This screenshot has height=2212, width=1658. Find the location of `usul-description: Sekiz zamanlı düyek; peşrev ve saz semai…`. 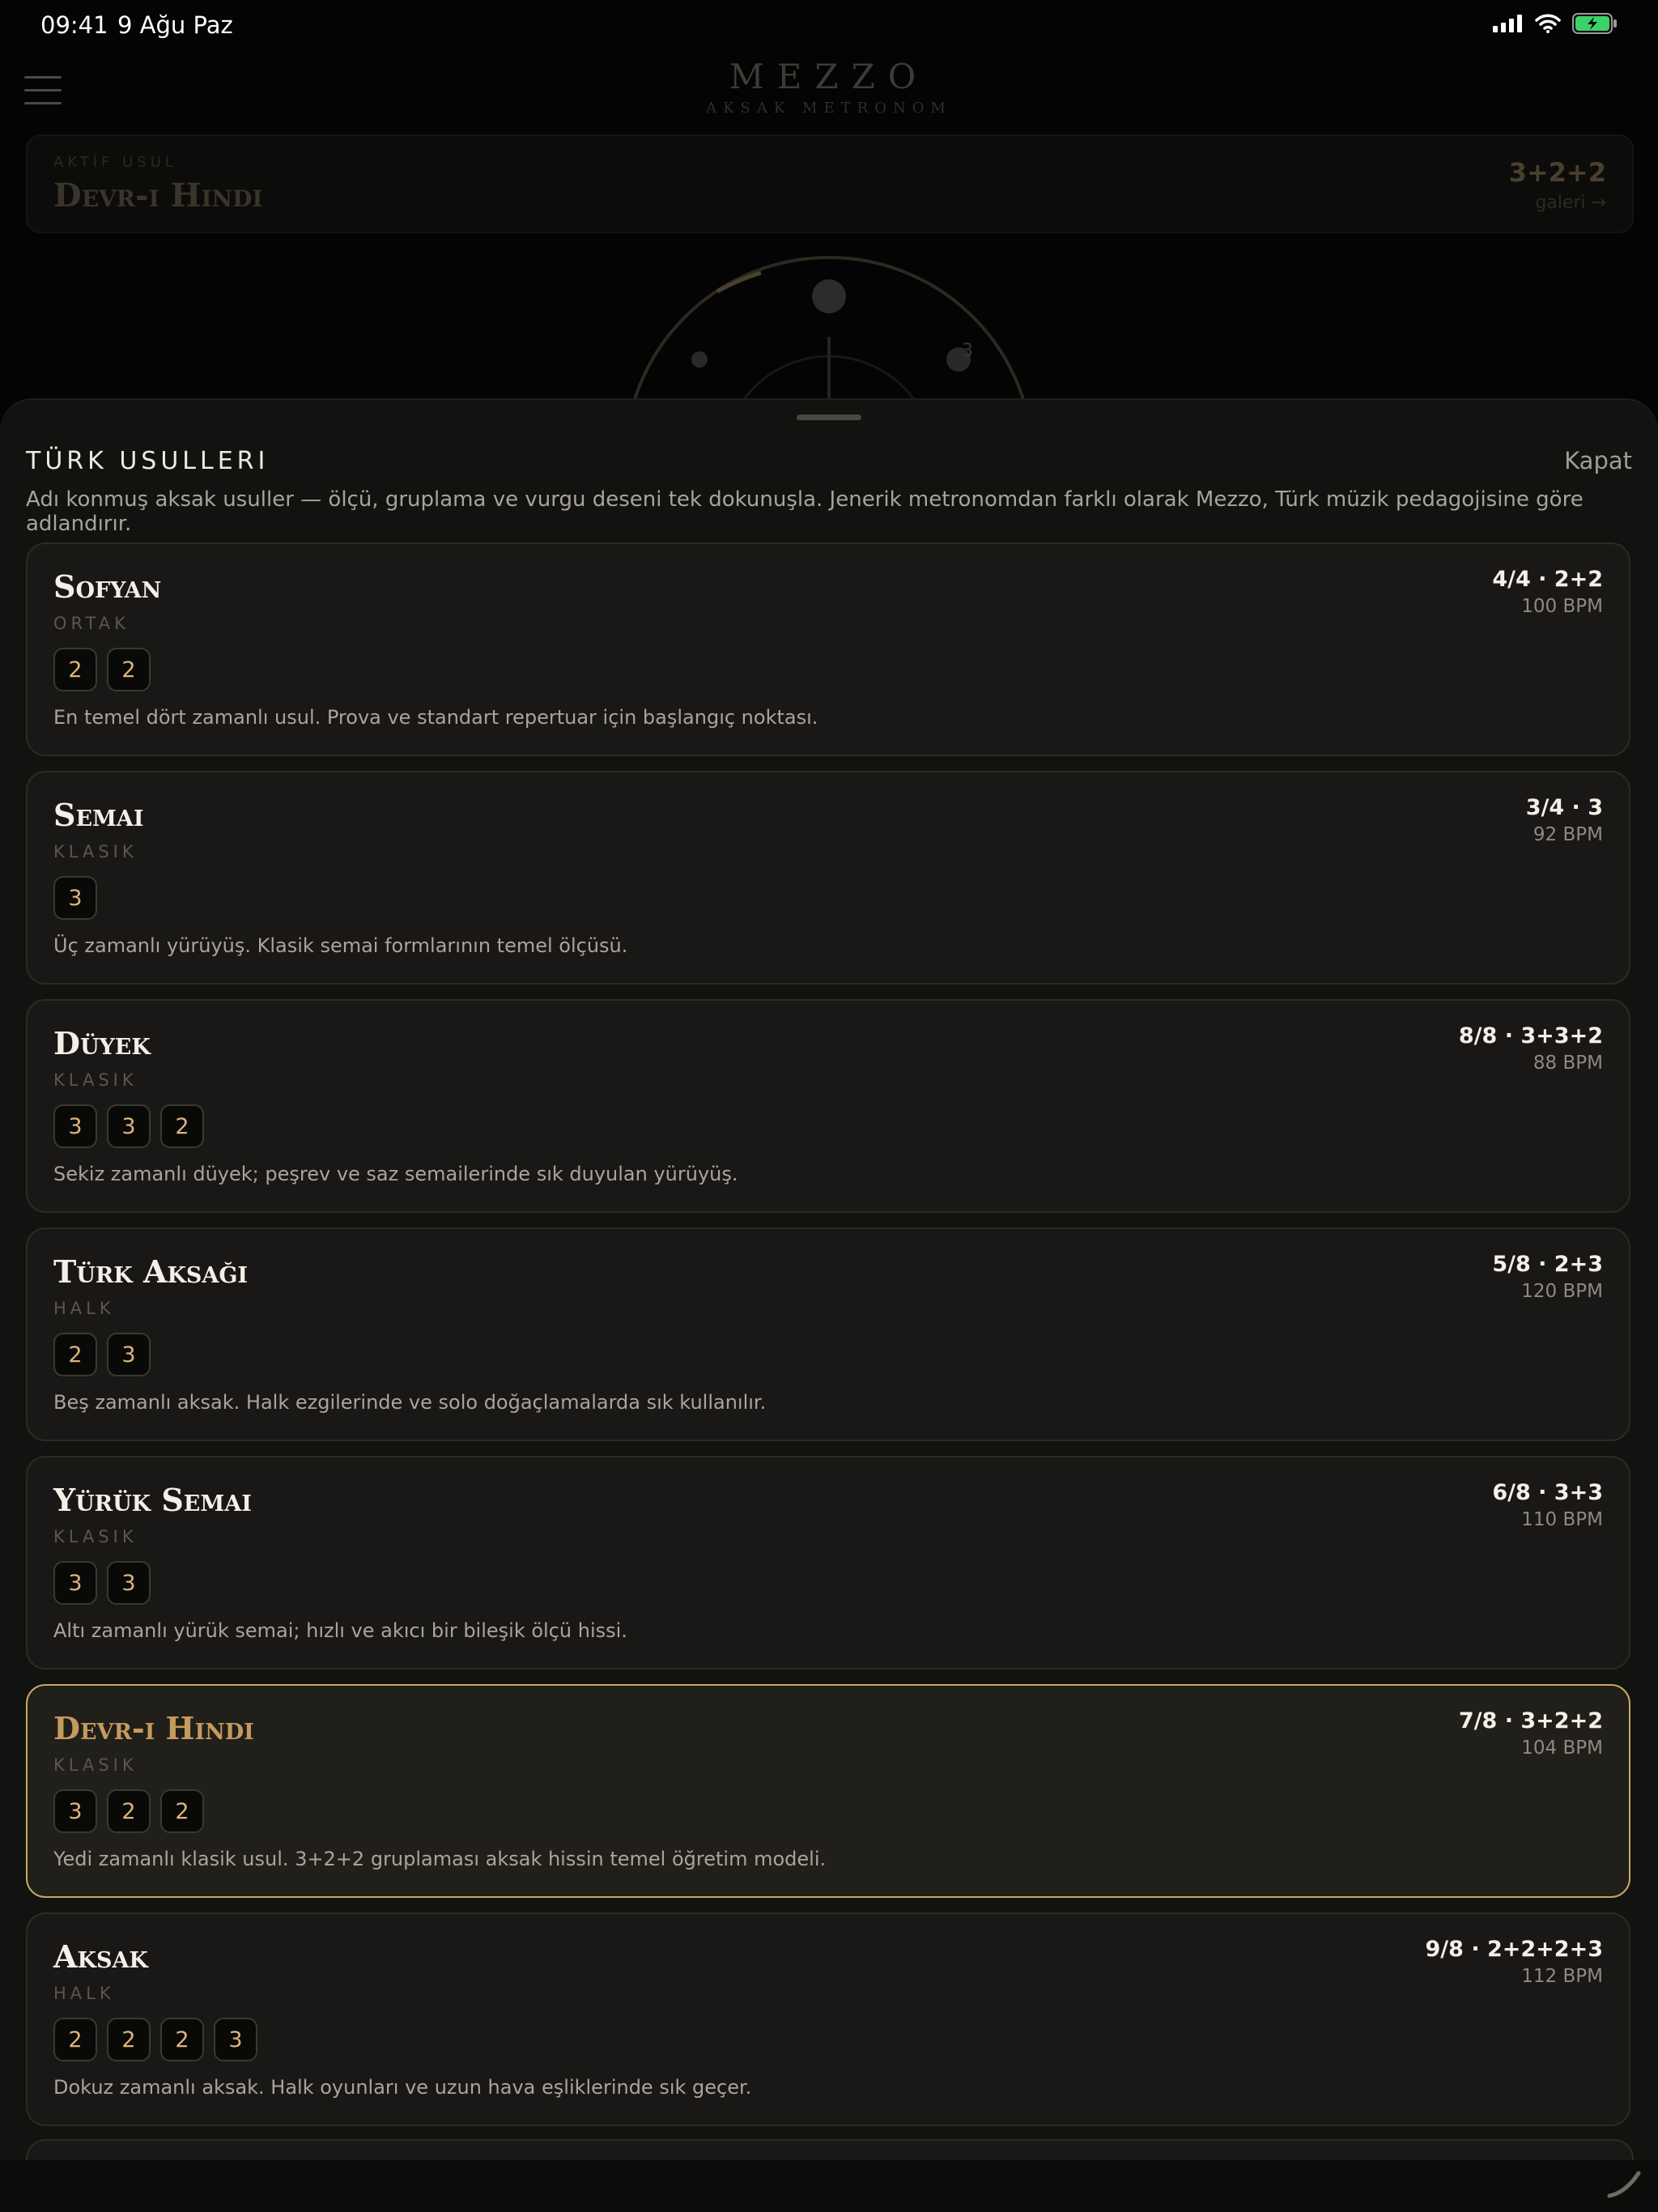

usul-description: Sekiz zamanlı düyek; peşrev ve saz semai… is located at coordinates (395, 1174).